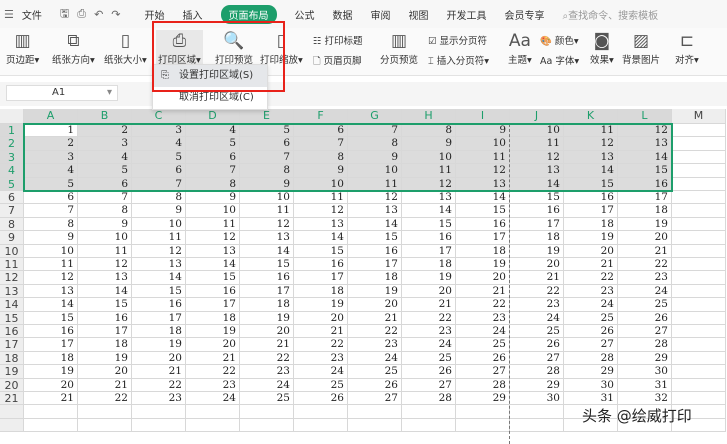 The height and width of the screenshot is (444, 727). What do you see at coordinates (81, 14) in the screenshot?
I see `print-icon: ⎙` at bounding box center [81, 14].